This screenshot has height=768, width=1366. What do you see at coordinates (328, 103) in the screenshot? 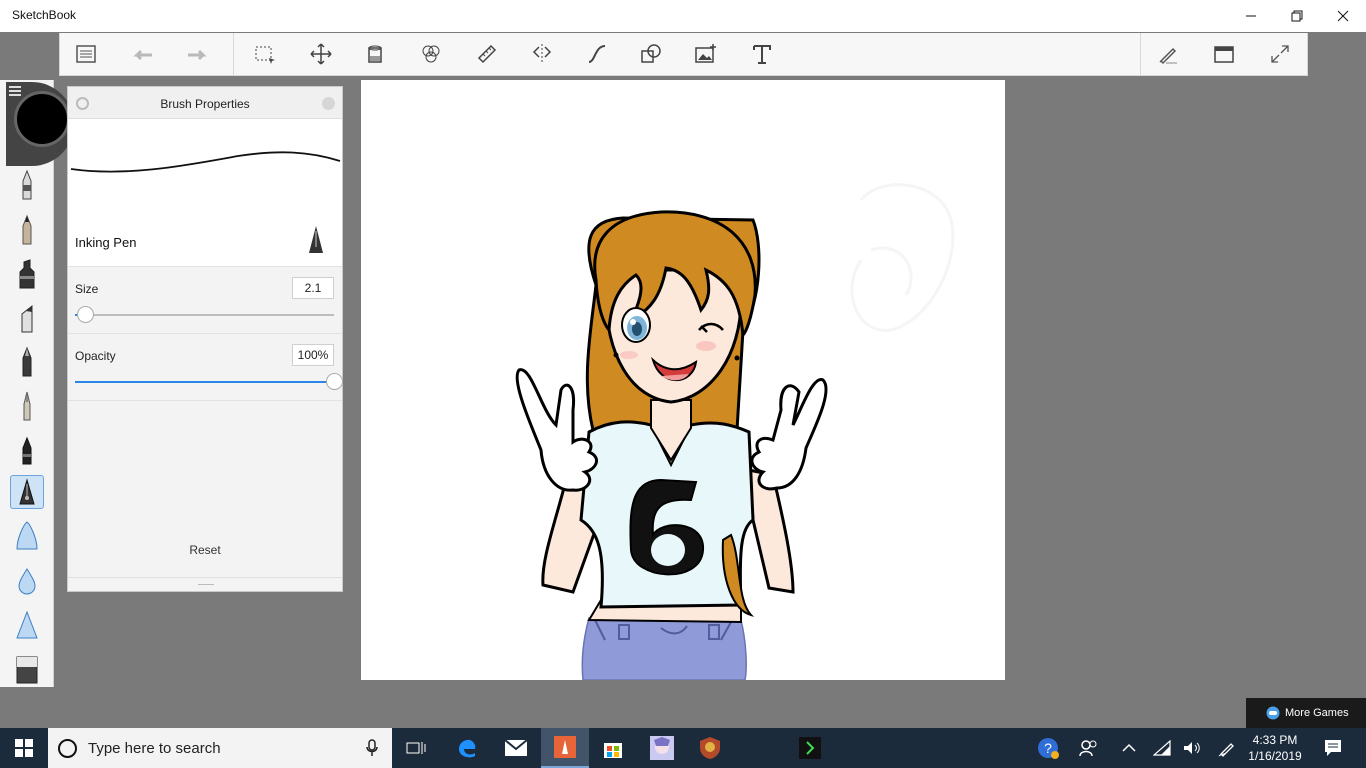
I see `panel-close-icon` at bounding box center [328, 103].